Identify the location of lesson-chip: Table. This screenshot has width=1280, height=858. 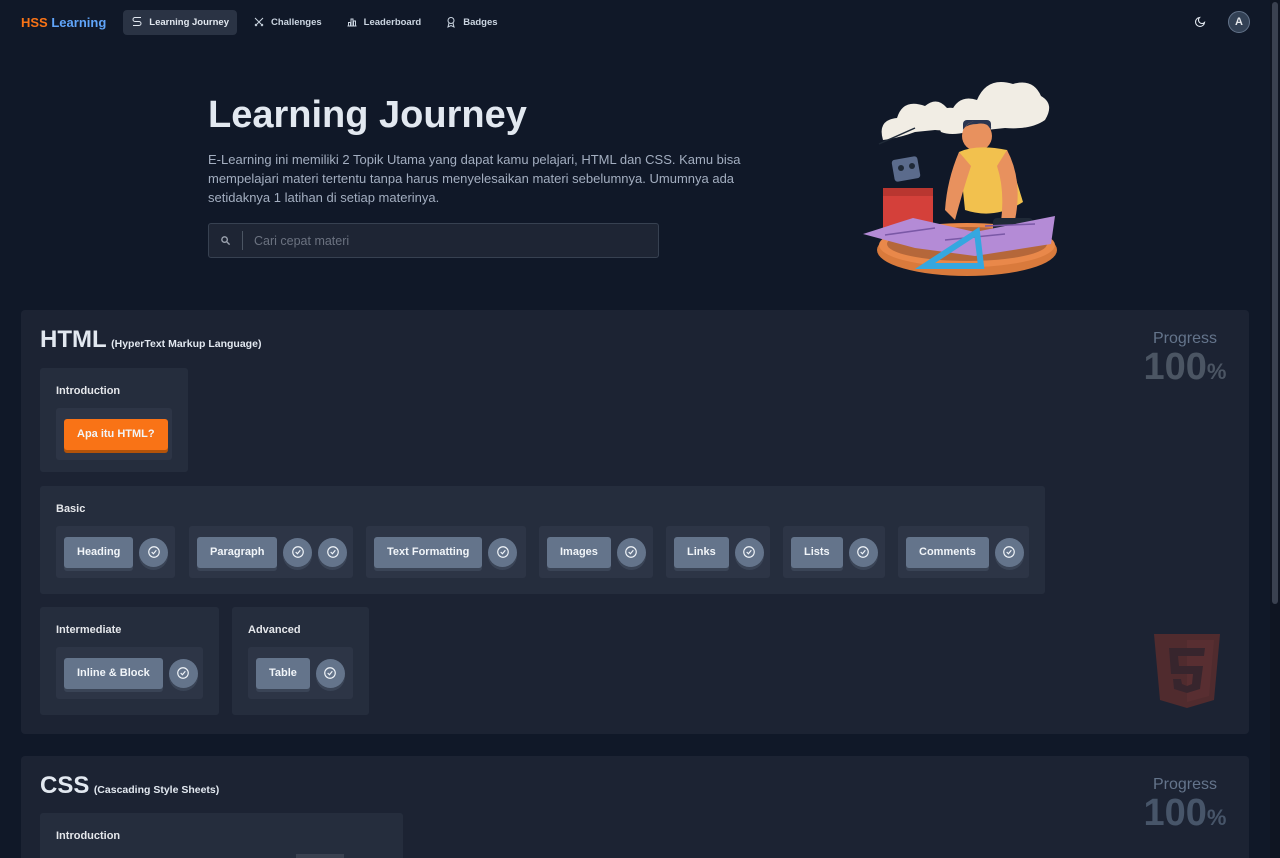
(300, 673).